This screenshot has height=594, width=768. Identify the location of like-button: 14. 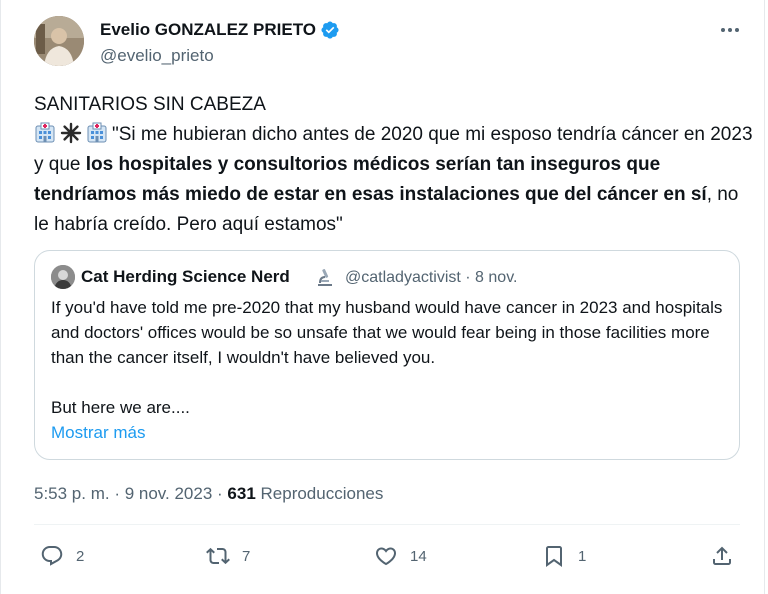
(400, 556).